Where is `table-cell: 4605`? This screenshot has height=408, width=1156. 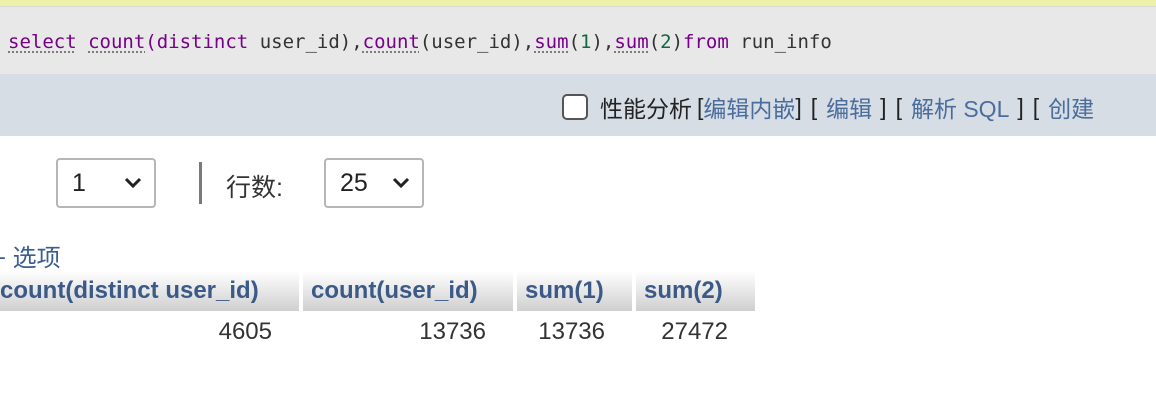
table-cell: 4605 is located at coordinates (245, 331).